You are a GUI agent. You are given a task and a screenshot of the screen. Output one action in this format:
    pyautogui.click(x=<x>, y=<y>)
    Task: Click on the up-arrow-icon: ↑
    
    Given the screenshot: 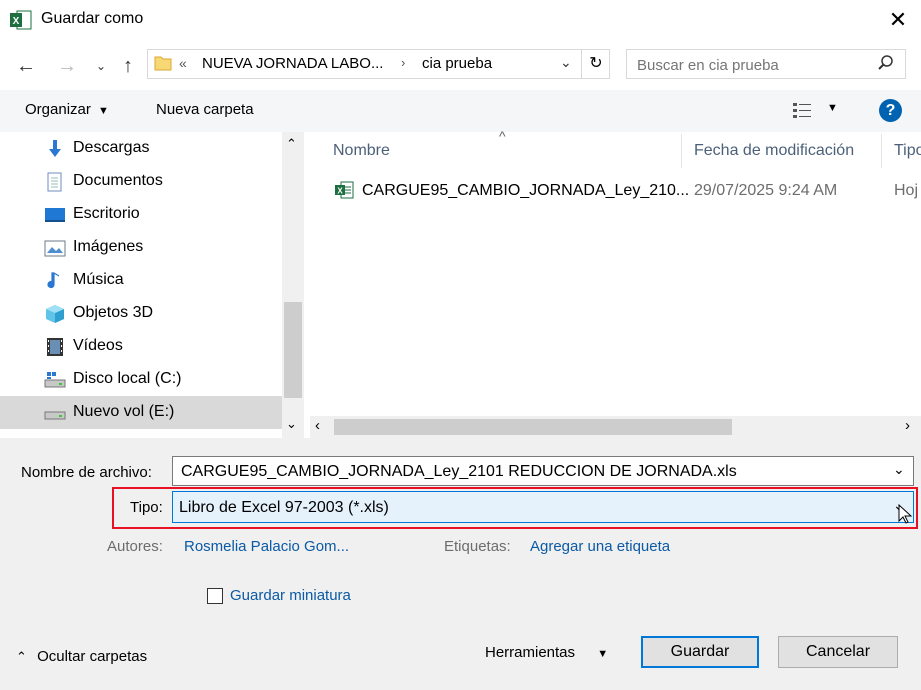 What is the action you would take?
    pyautogui.click(x=128, y=66)
    